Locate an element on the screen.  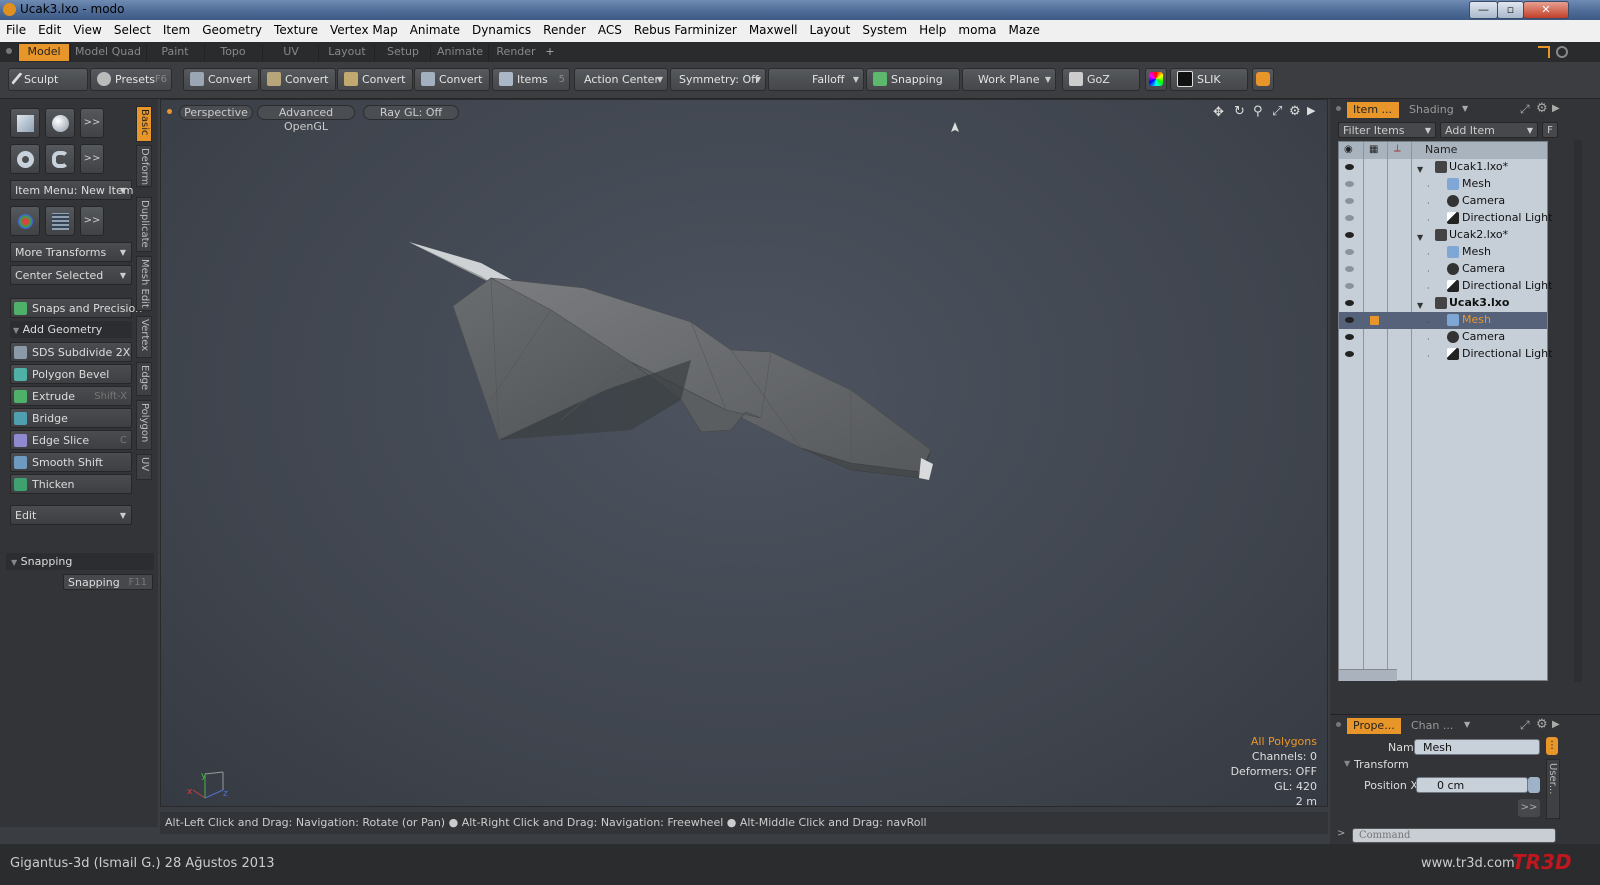
convert-button-3: Convert is located at coordinates (375, 79).